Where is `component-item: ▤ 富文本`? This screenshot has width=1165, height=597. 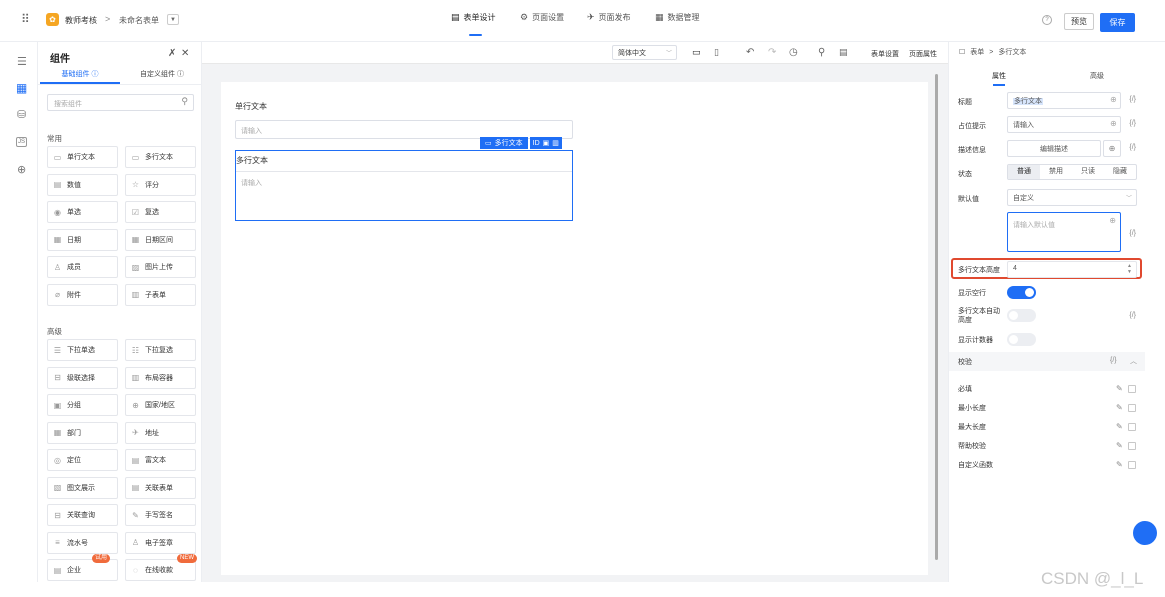
component-item: ▤ 富文本 is located at coordinates (160, 460).